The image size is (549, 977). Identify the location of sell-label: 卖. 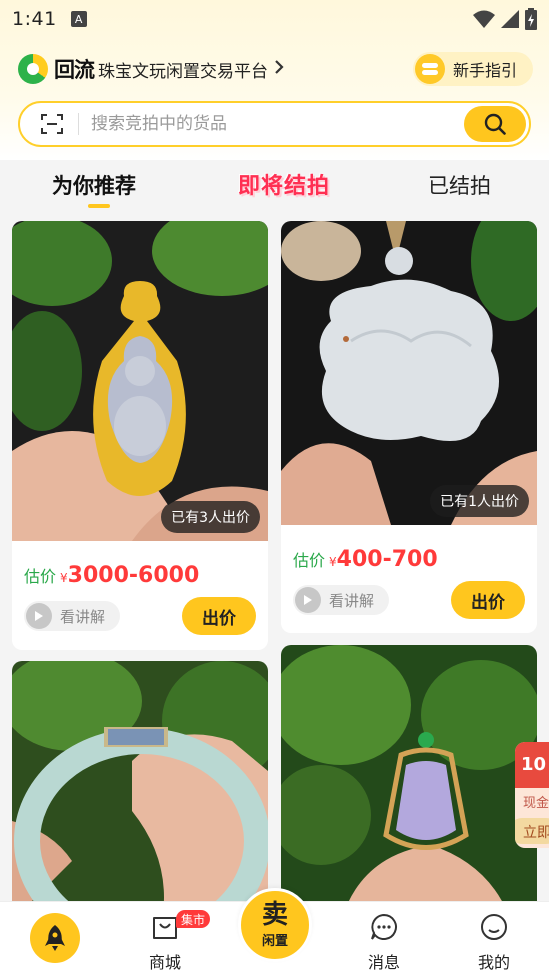
(274, 914).